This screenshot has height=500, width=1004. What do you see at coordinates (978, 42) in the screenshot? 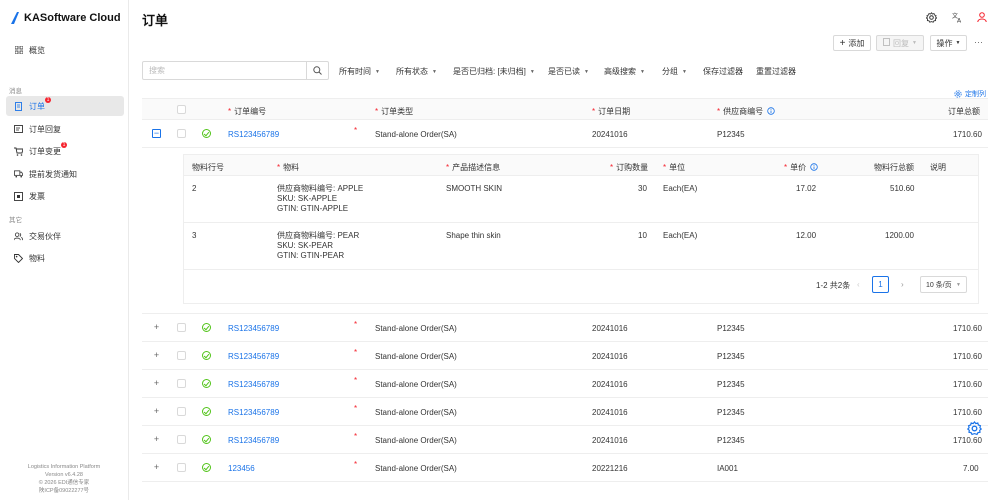
I see `more-icon: ···` at bounding box center [978, 42].